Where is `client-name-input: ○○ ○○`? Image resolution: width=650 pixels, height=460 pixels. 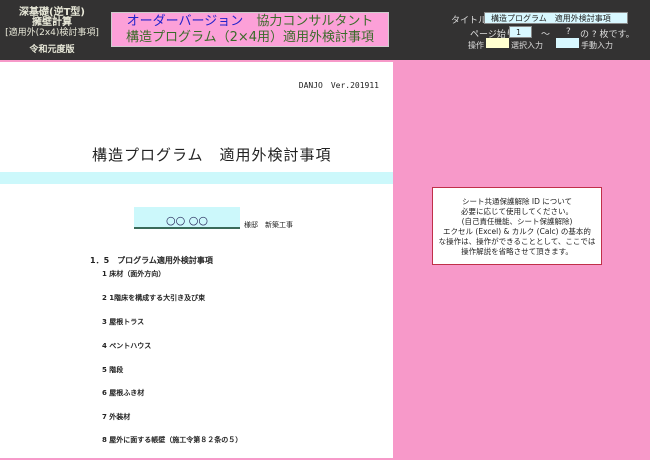 client-name-input: ○○ ○○ is located at coordinates (187, 218).